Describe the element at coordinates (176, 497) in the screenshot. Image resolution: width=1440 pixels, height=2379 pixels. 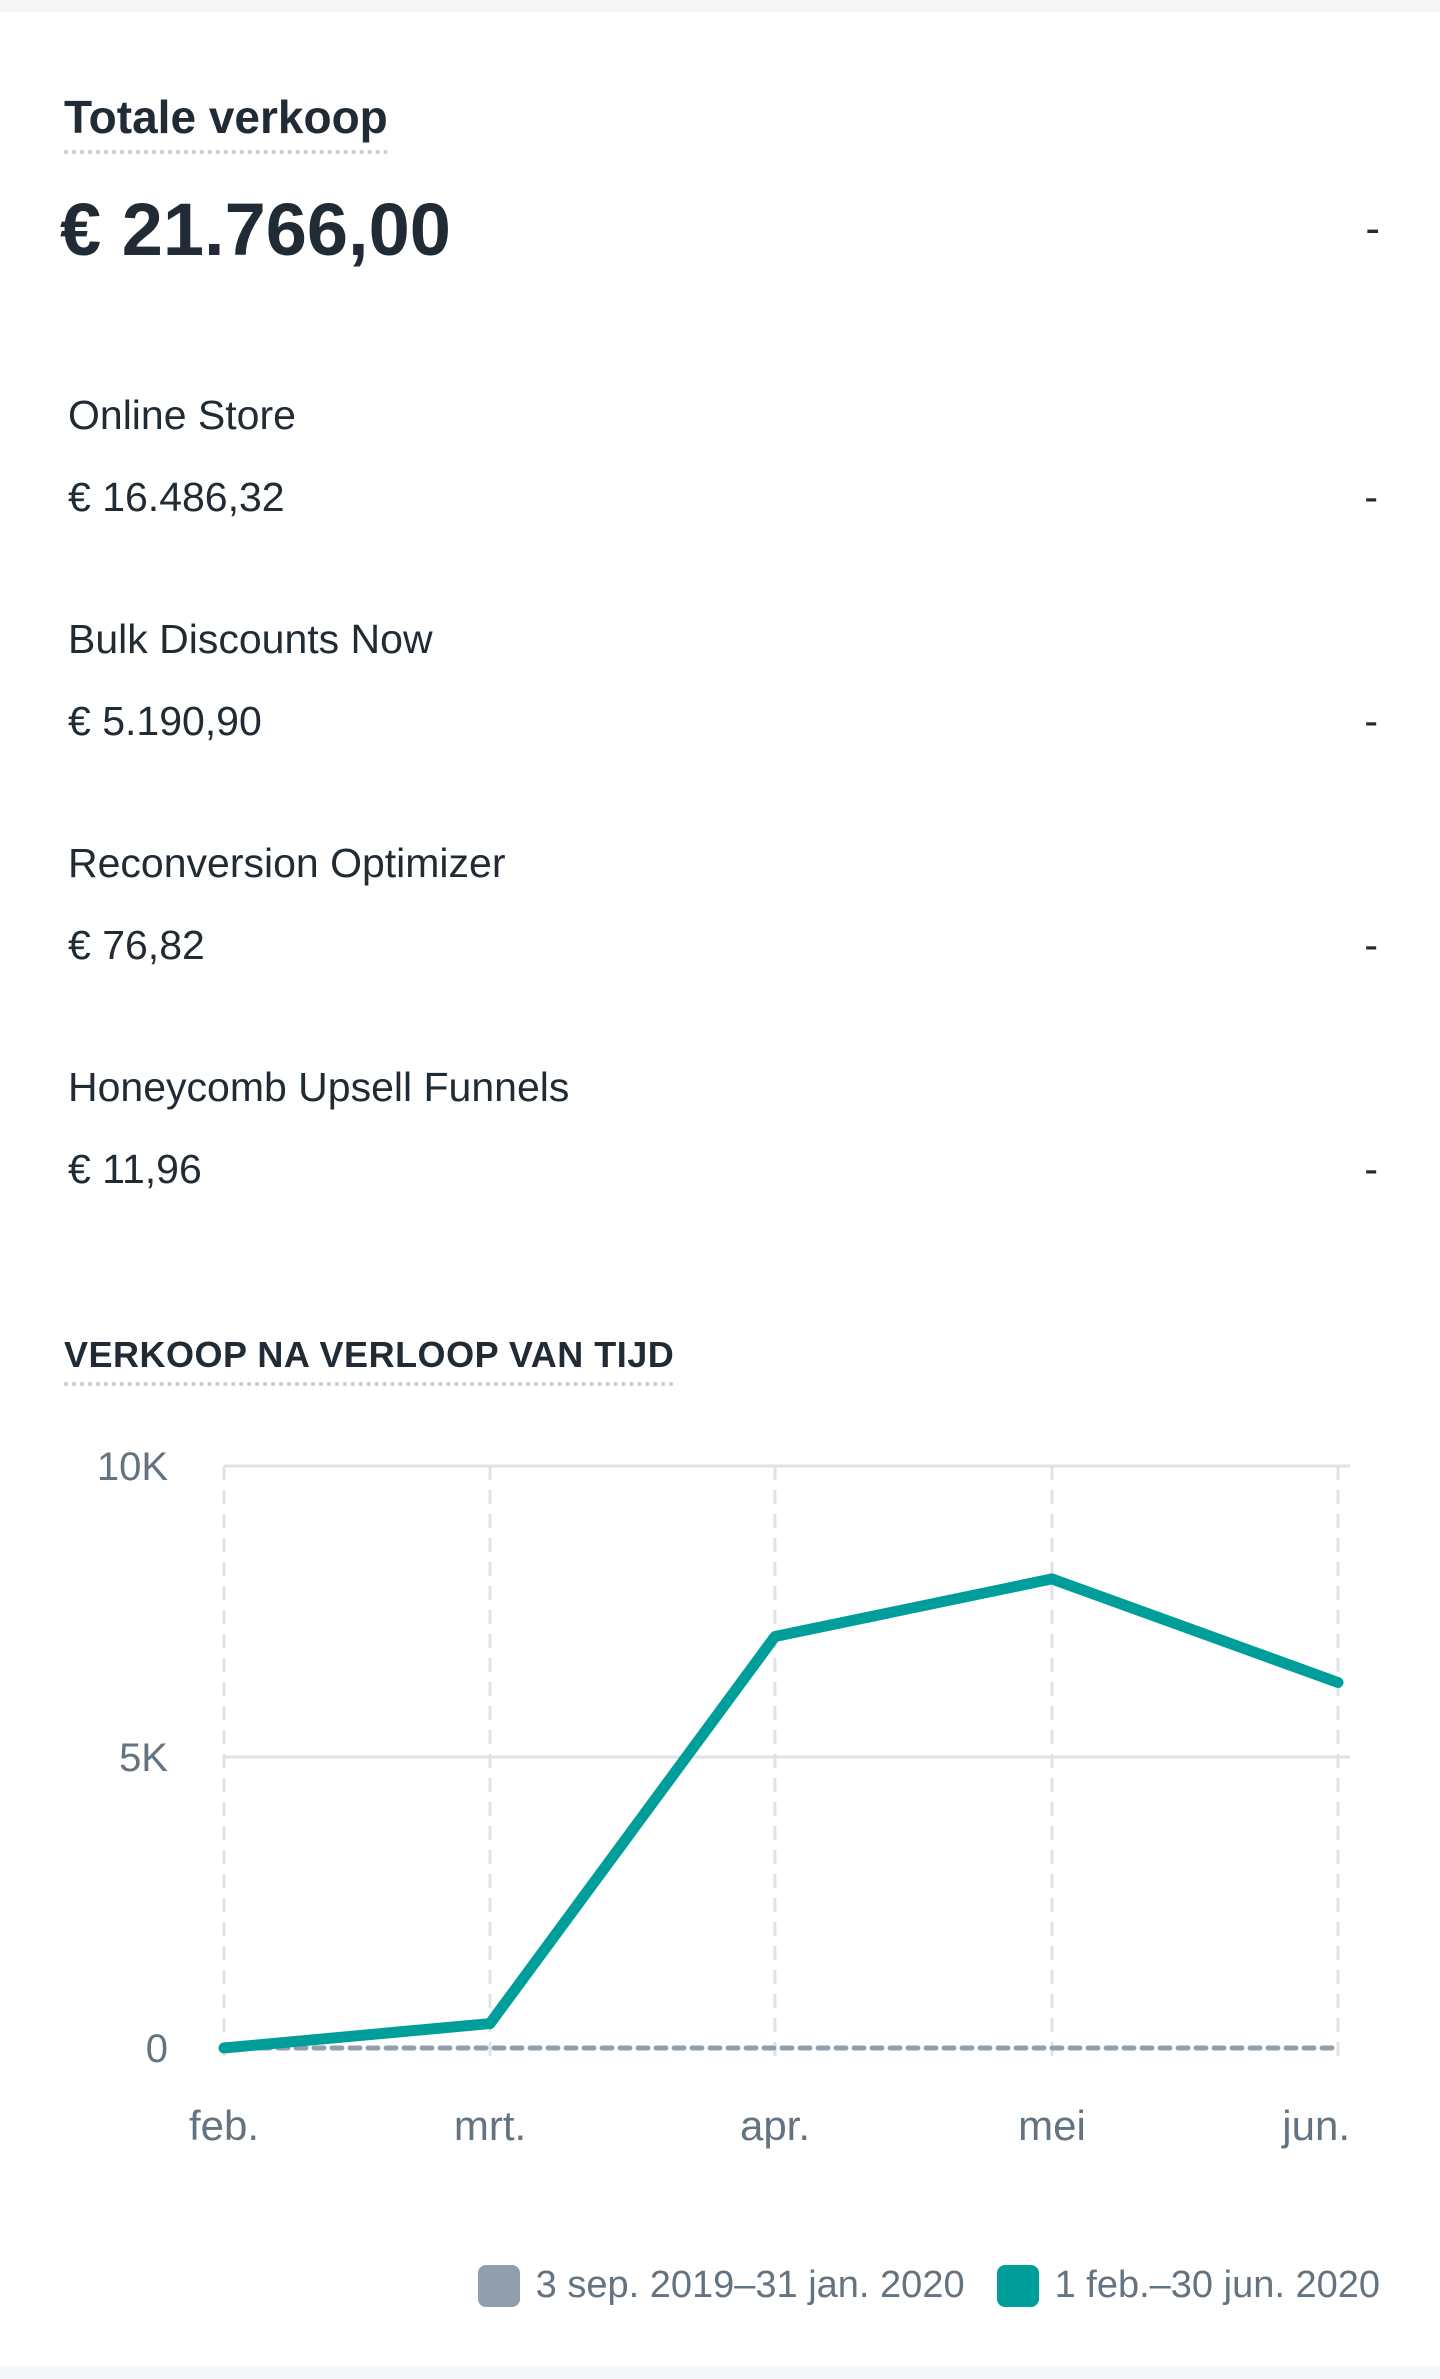
I see `channel-value: € 16.486,32` at that location.